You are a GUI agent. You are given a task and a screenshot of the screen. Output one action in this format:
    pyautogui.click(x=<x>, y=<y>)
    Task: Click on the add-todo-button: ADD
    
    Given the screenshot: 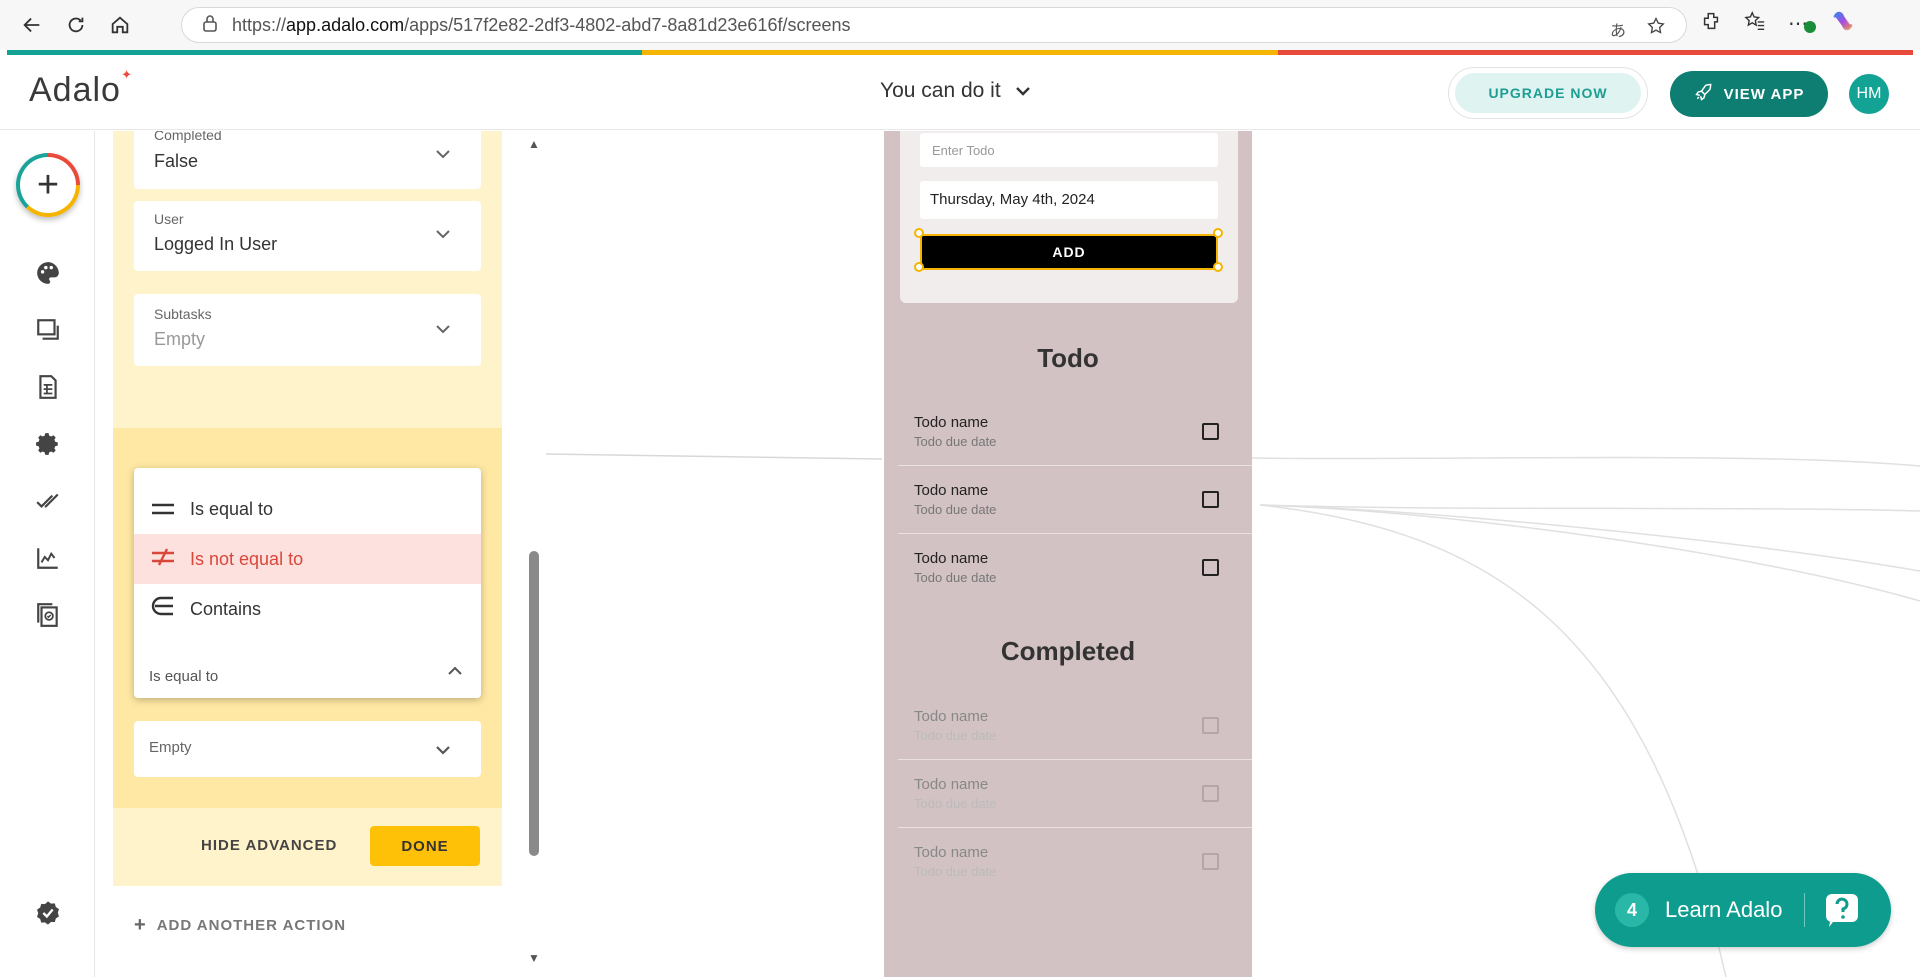 What is the action you would take?
    pyautogui.click(x=1069, y=252)
    